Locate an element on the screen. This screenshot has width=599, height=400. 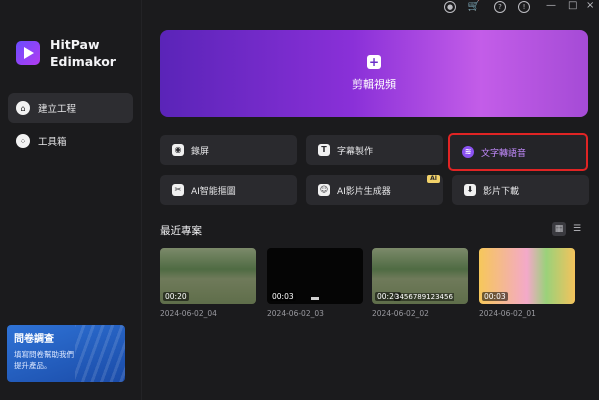
tool-label: 錄屏 is located at coordinates (200, 151).